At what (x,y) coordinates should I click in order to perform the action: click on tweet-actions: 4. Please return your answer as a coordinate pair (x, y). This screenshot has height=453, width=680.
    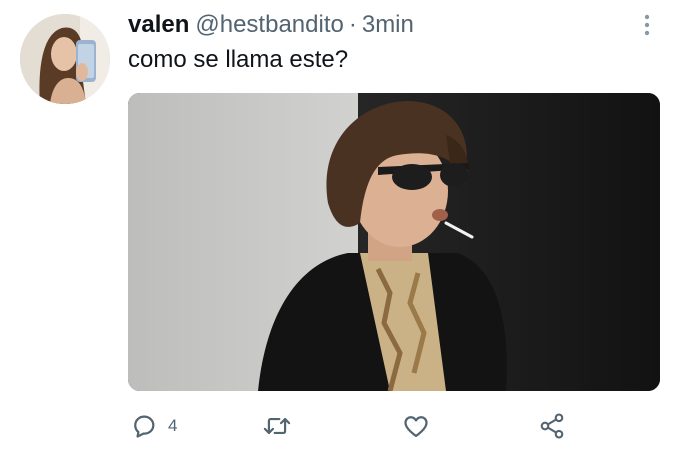
    Looking at the image, I should click on (398, 426).